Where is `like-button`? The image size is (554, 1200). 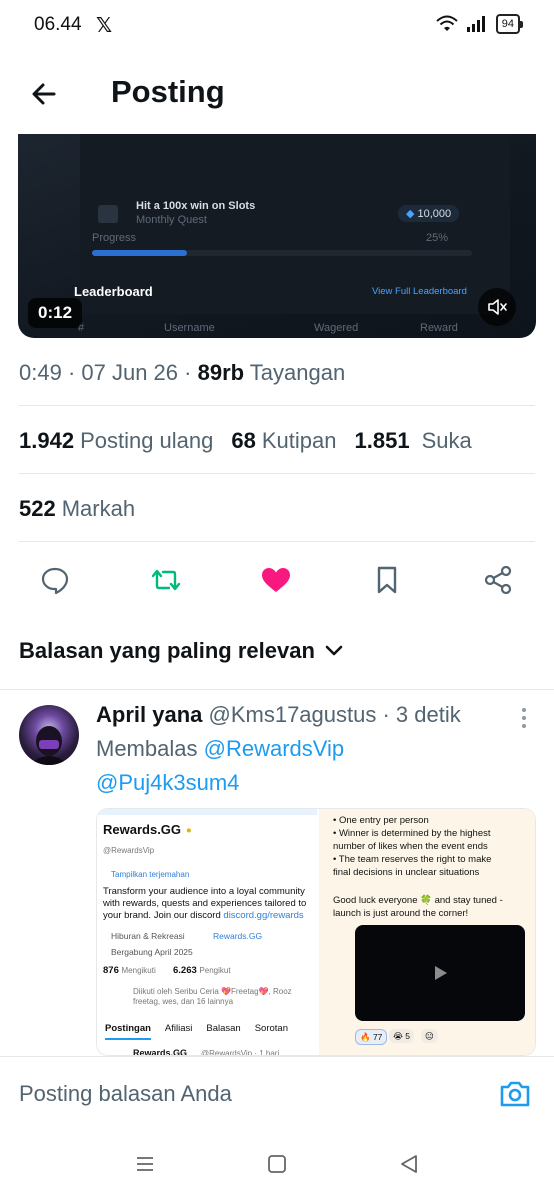
like-button is located at coordinates (276, 580).